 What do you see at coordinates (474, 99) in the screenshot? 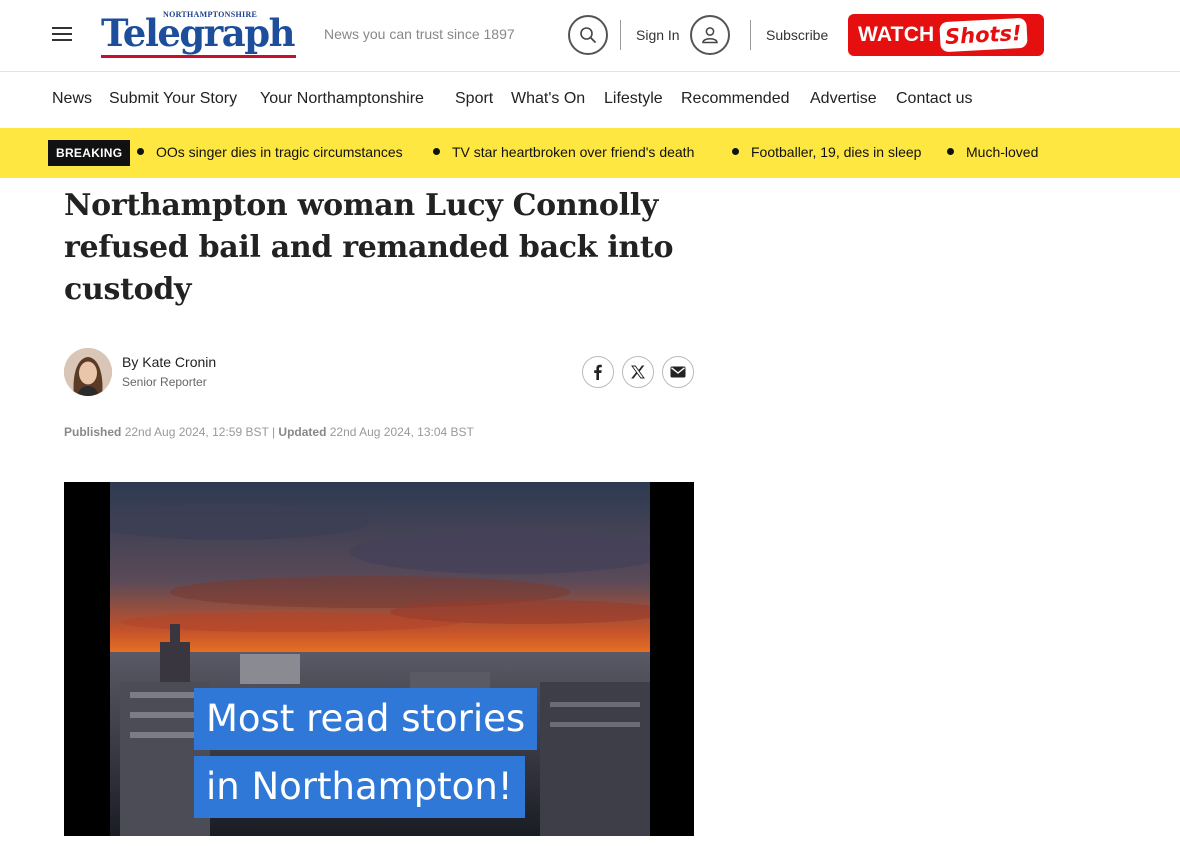
I see `nav-item-sport: Sport` at bounding box center [474, 99].